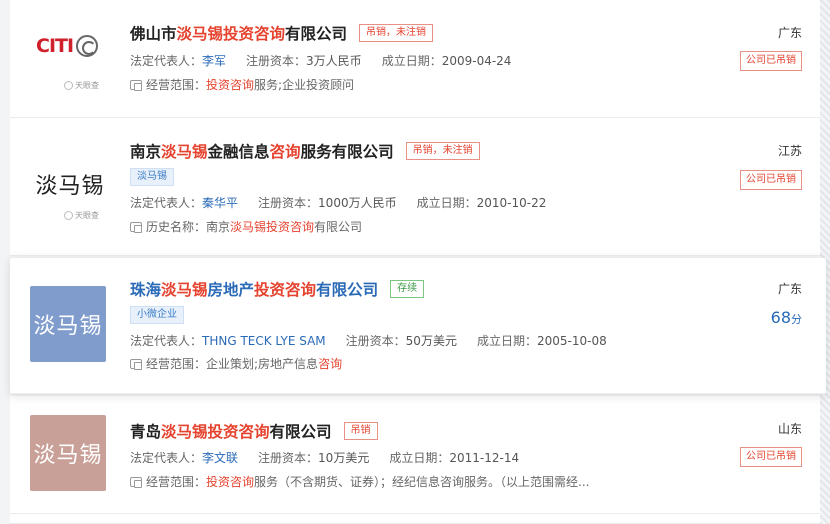  I want to click on company-name-link: 青岛 淡马锡投资咨询 有限公司 吊销, so click(254, 431).